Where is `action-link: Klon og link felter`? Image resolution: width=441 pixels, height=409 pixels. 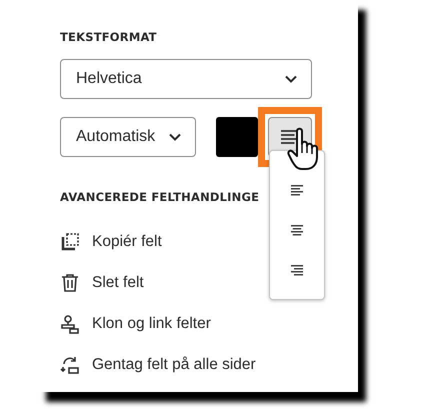 action-link: Klon og link felter is located at coordinates (151, 323).